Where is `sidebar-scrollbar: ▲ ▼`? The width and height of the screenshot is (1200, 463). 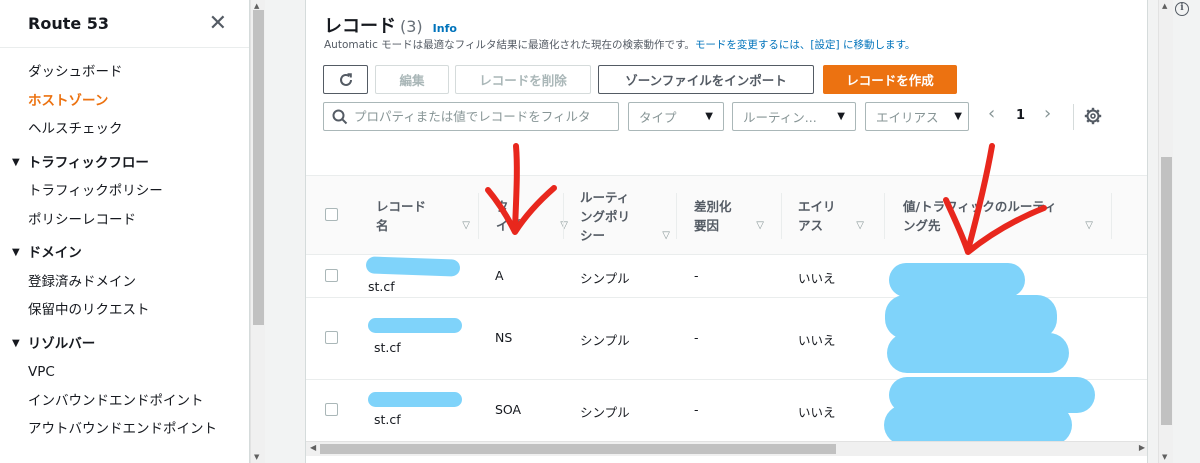 sidebar-scrollbar: ▲ ▼ is located at coordinates (257, 231).